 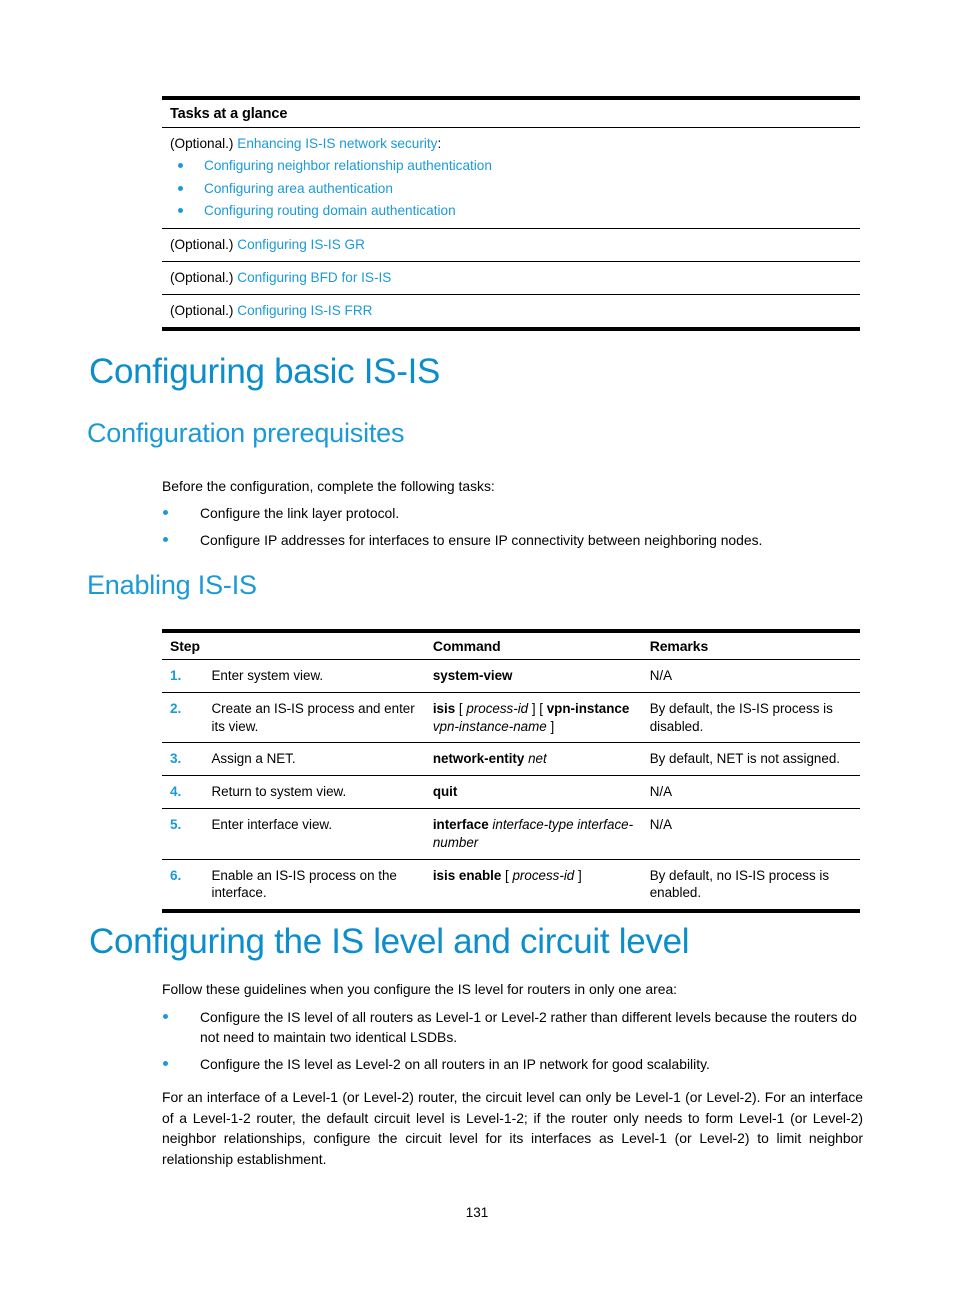 I want to click on tasks-table-cell: (Optional.) Configuring IS-IS GR, so click(x=511, y=245).